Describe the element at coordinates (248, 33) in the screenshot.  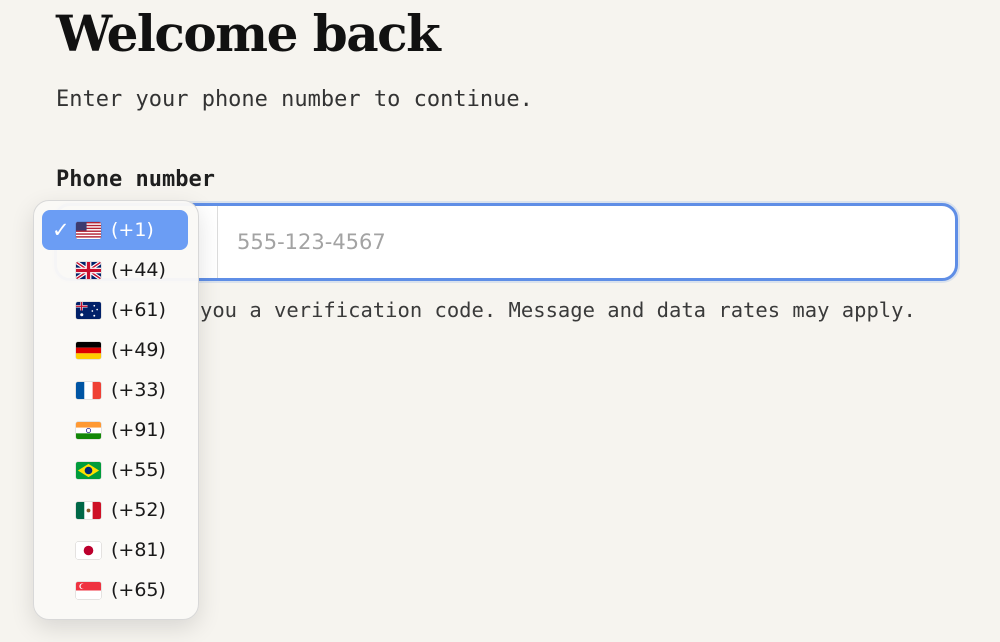
I see `page-title: Welcome back` at that location.